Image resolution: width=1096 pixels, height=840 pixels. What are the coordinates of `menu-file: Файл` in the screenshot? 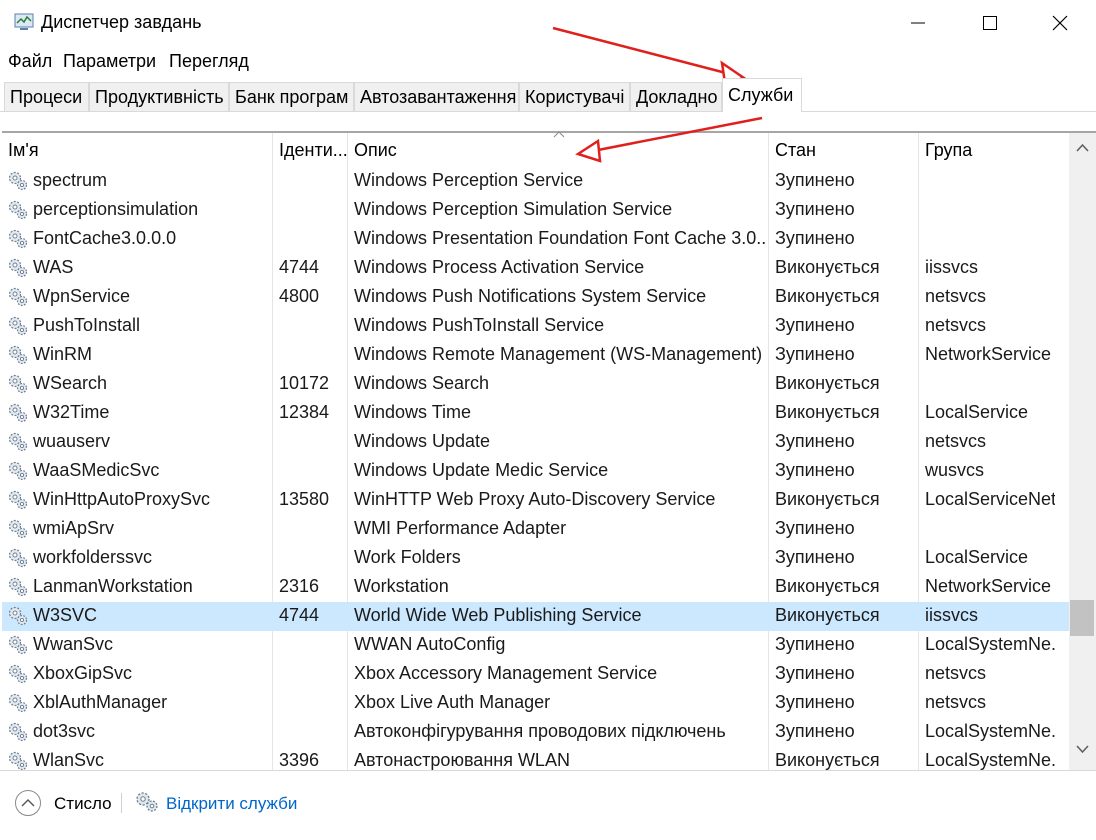 It's located at (30, 61).